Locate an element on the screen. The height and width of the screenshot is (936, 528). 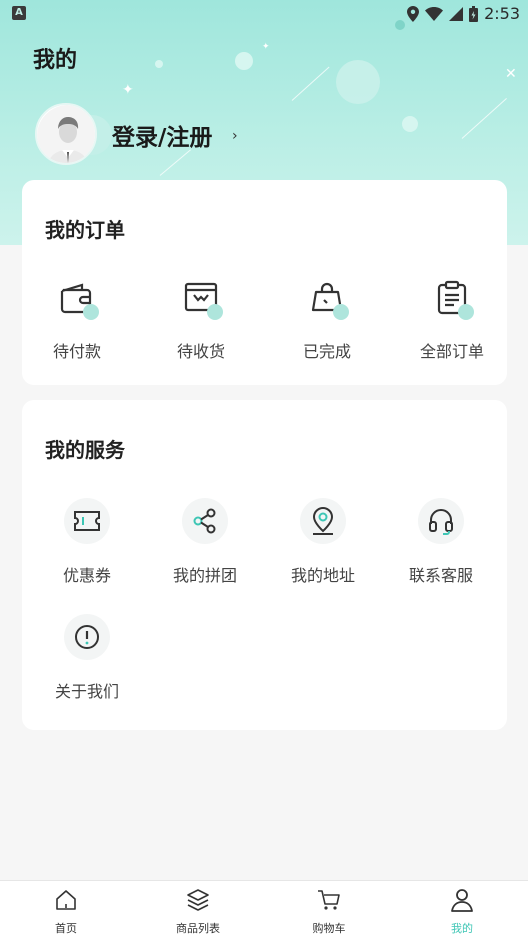
tab-label: 我的 is located at coordinates (462, 928).